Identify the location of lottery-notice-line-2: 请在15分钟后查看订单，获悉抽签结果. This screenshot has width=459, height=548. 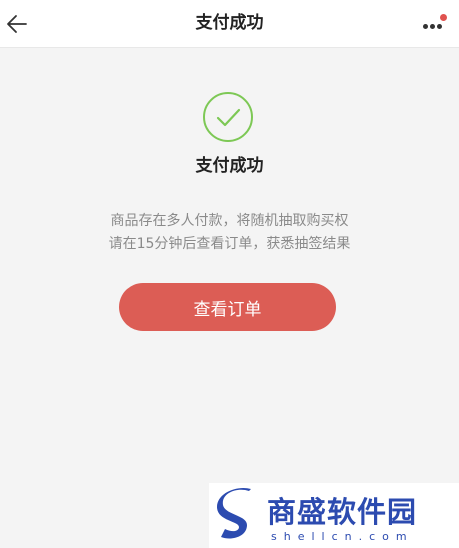
(229, 244).